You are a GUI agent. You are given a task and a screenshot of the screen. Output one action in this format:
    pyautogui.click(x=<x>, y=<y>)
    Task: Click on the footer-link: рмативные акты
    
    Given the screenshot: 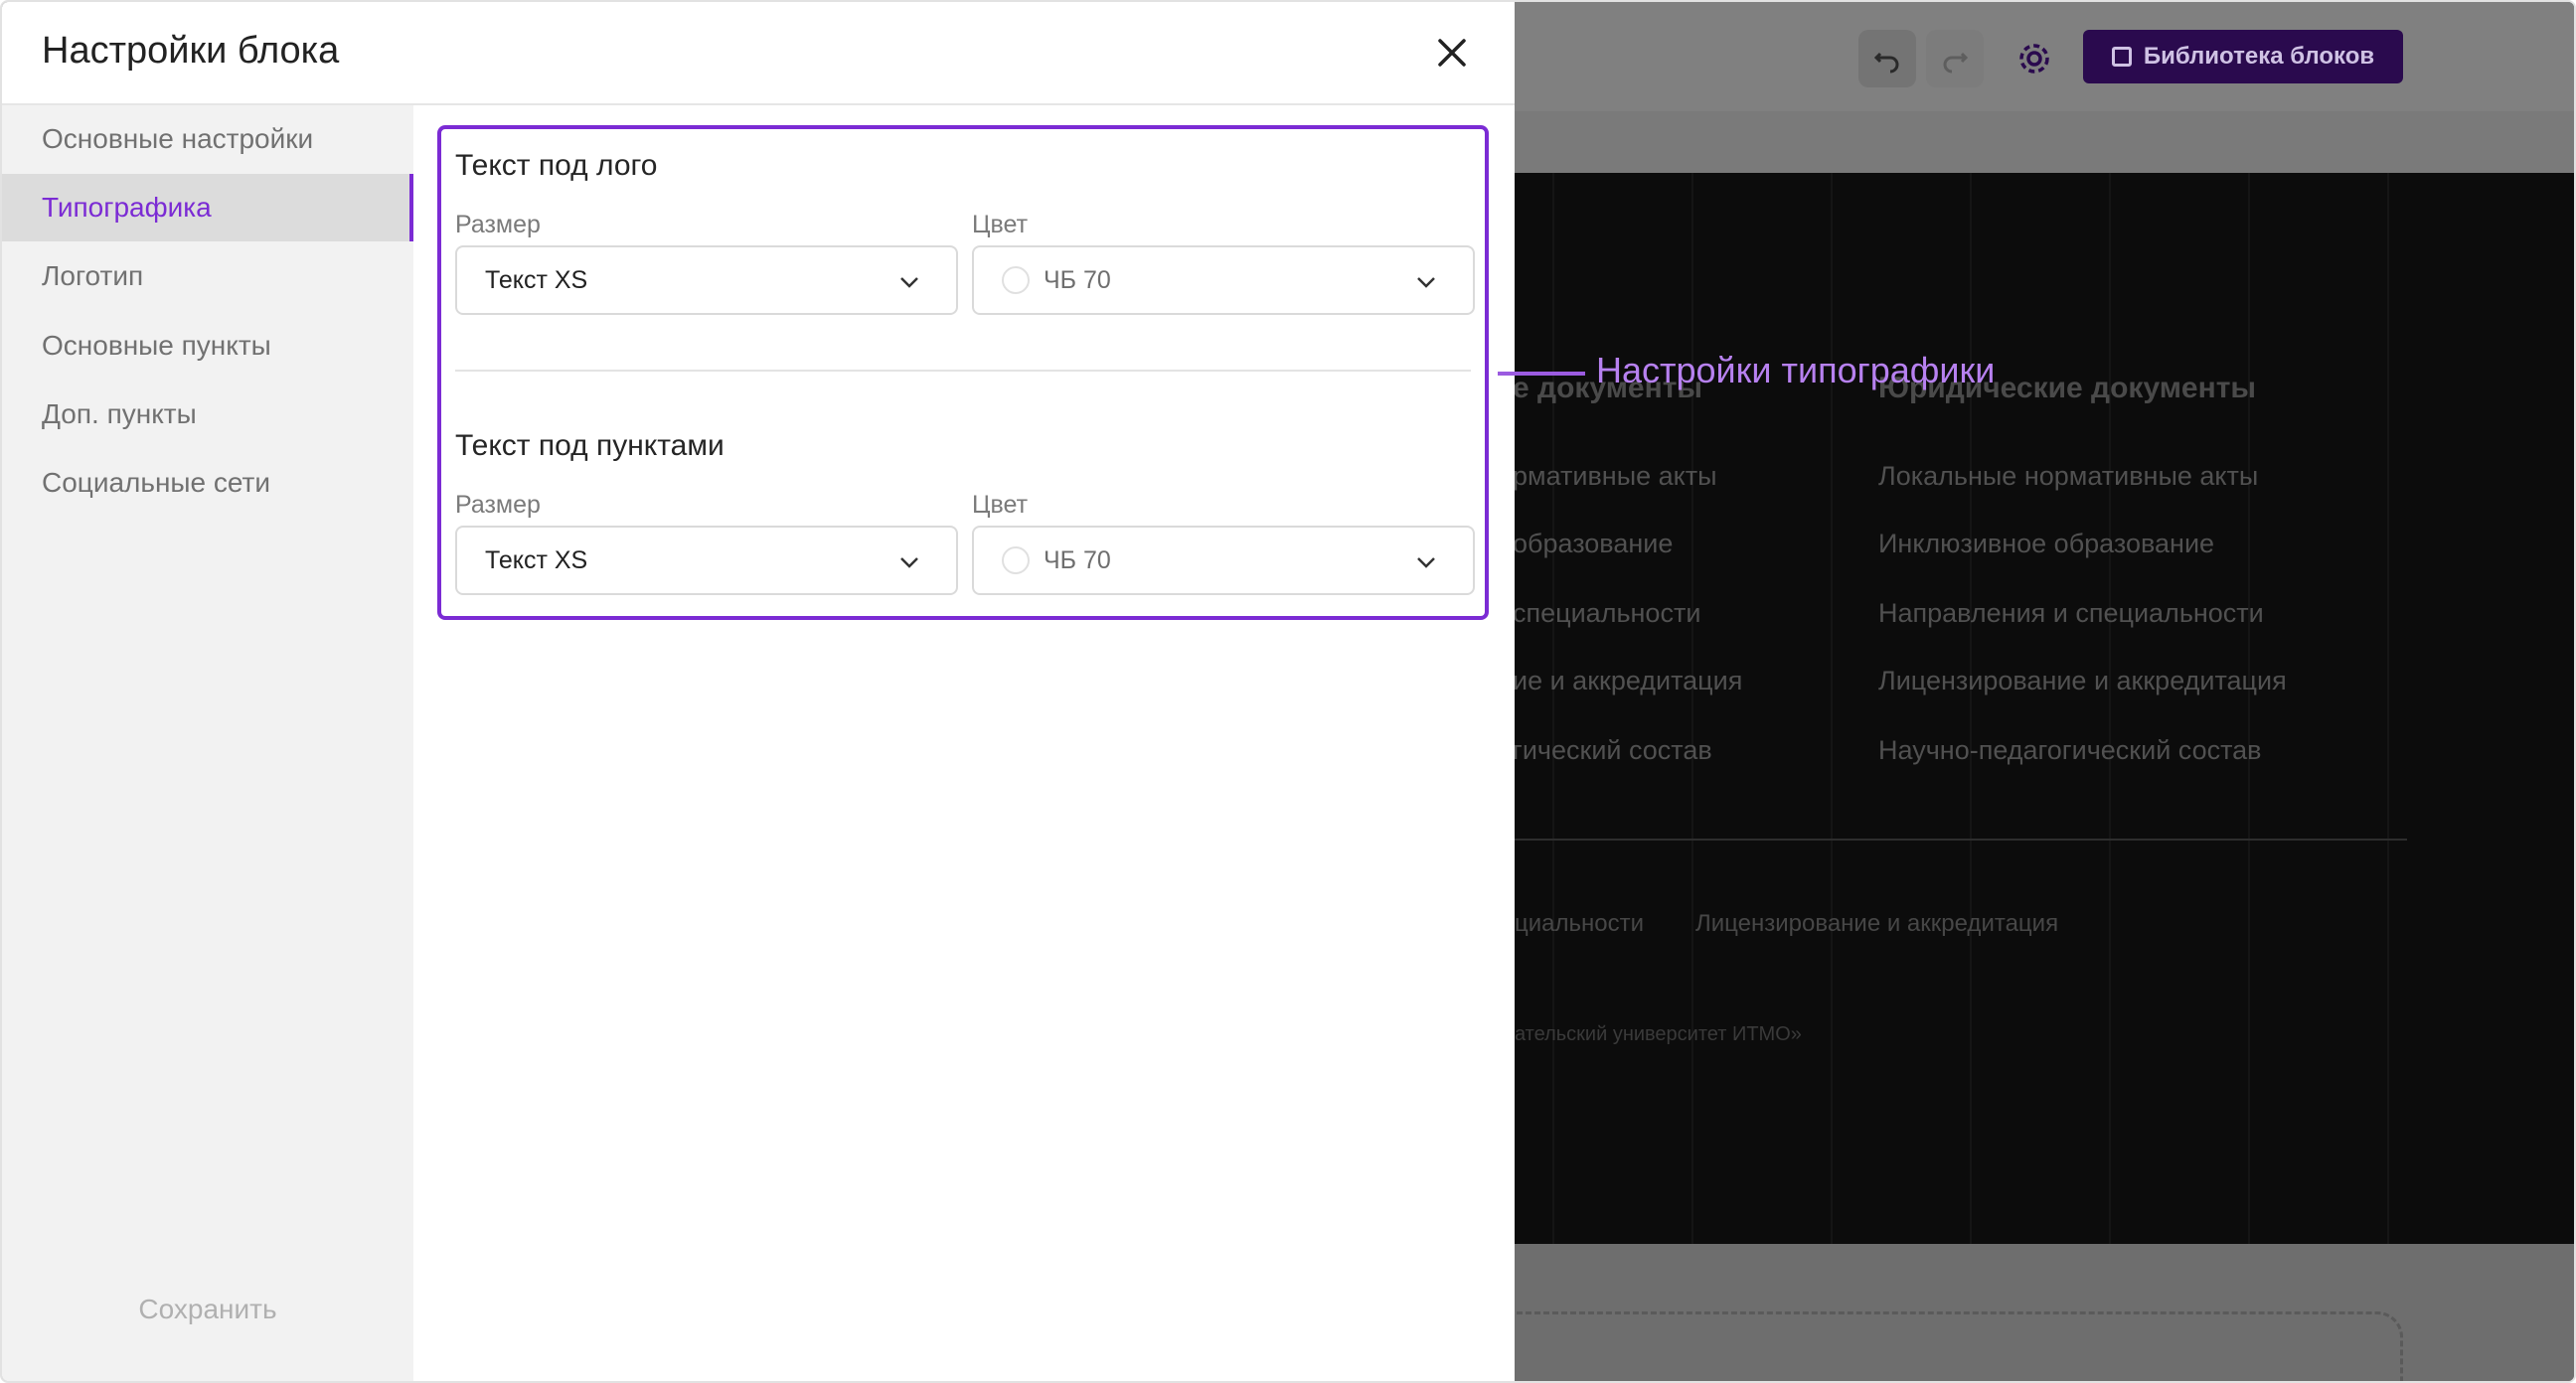 What is the action you would take?
    pyautogui.click(x=1615, y=476)
    